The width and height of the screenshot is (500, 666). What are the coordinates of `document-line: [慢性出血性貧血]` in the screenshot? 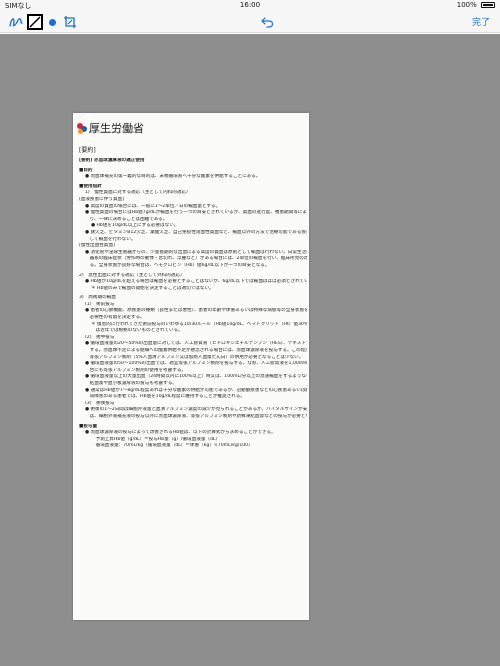 It's located at (97, 246).